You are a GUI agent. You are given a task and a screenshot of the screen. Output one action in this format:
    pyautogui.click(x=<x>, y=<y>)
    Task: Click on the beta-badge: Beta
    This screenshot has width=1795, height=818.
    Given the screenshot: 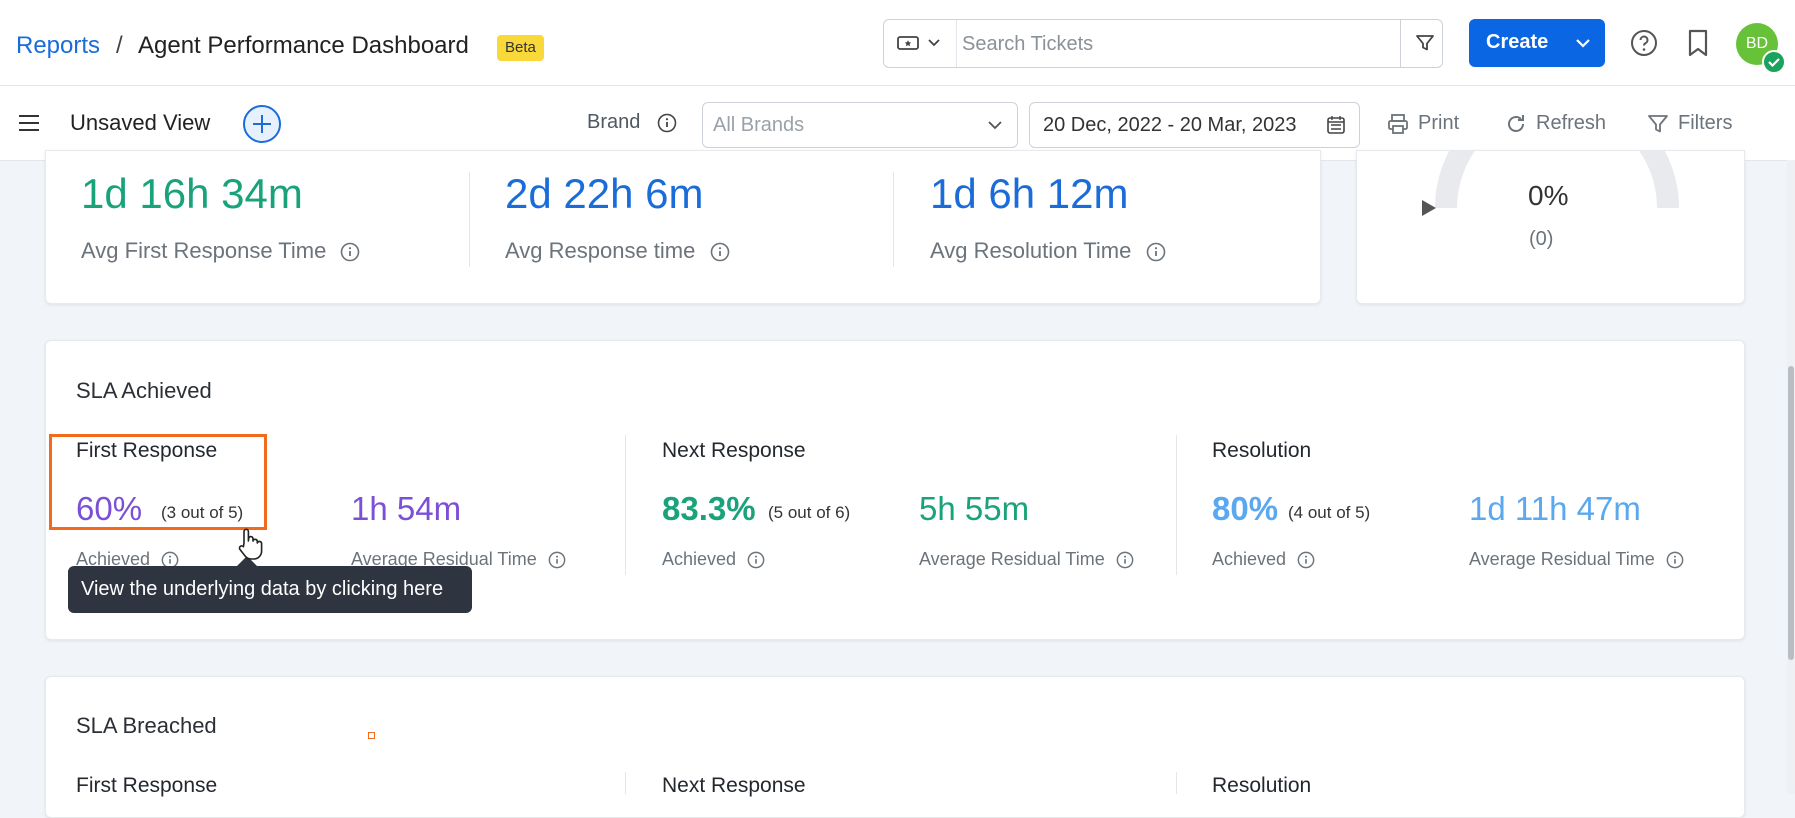 What is the action you would take?
    pyautogui.click(x=520, y=48)
    